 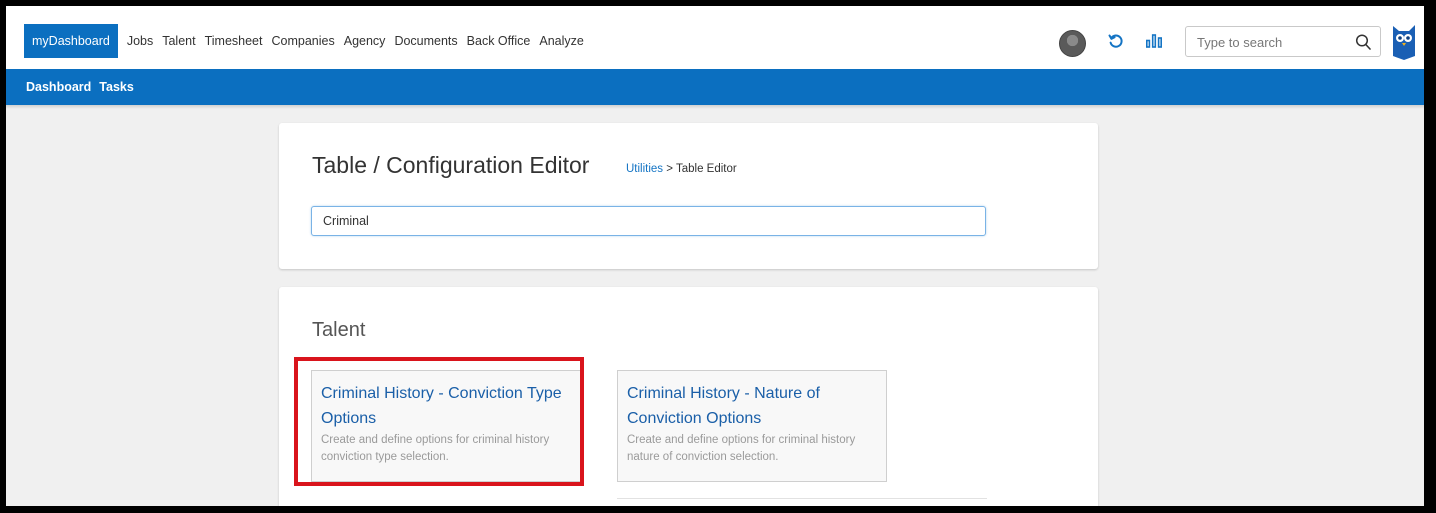 What do you see at coordinates (706, 169) in the screenshot?
I see `breadcrumb-current: Table Editor` at bounding box center [706, 169].